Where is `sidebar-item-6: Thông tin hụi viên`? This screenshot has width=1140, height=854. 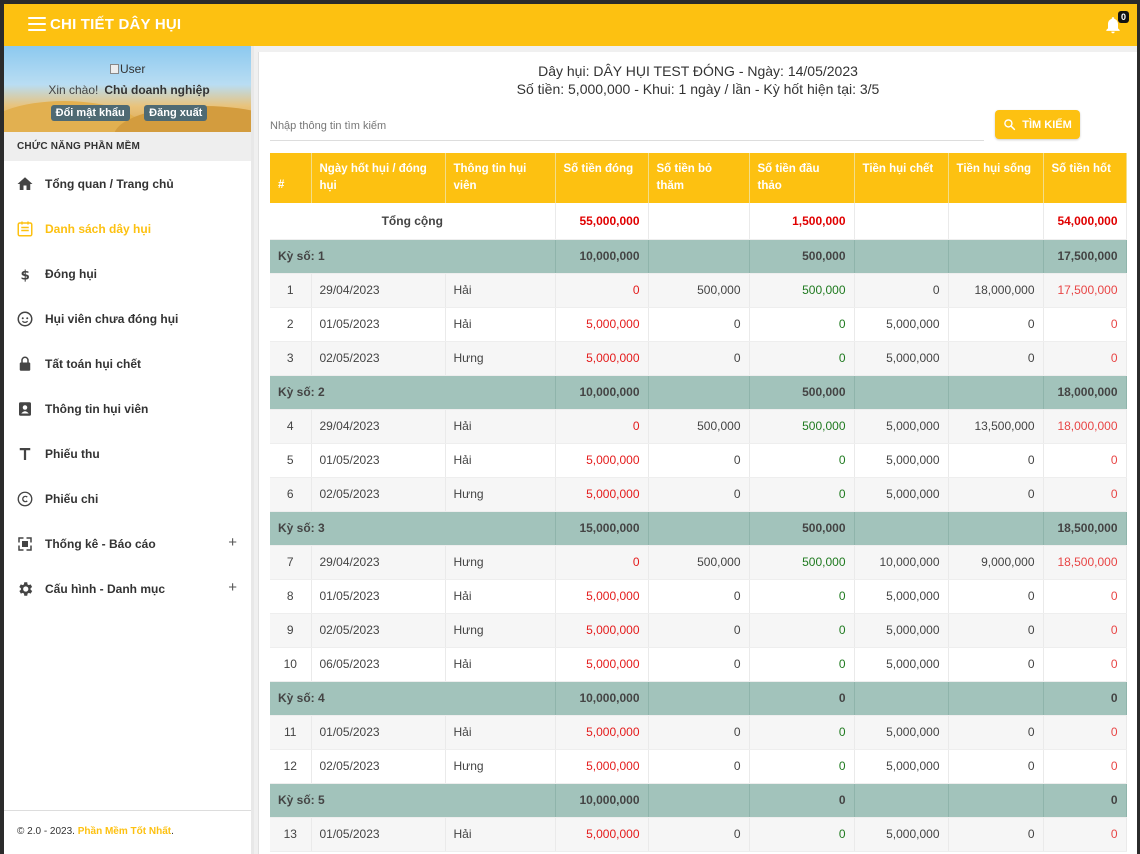
sidebar-item-6: Thông tin hụi viên is located at coordinates (127, 408).